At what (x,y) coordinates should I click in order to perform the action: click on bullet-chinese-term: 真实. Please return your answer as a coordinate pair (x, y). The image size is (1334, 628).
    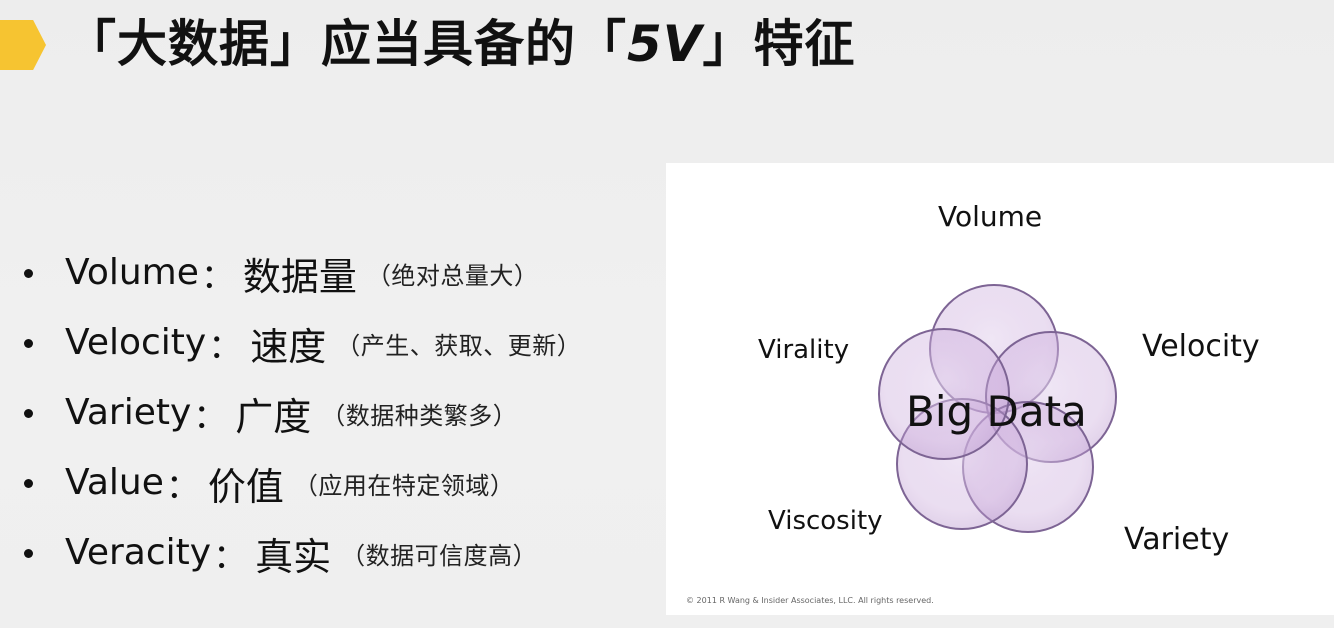
    Looking at the image, I should click on (293, 556).